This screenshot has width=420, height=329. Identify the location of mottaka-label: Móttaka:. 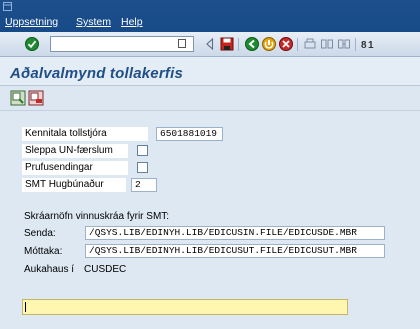
(43, 251).